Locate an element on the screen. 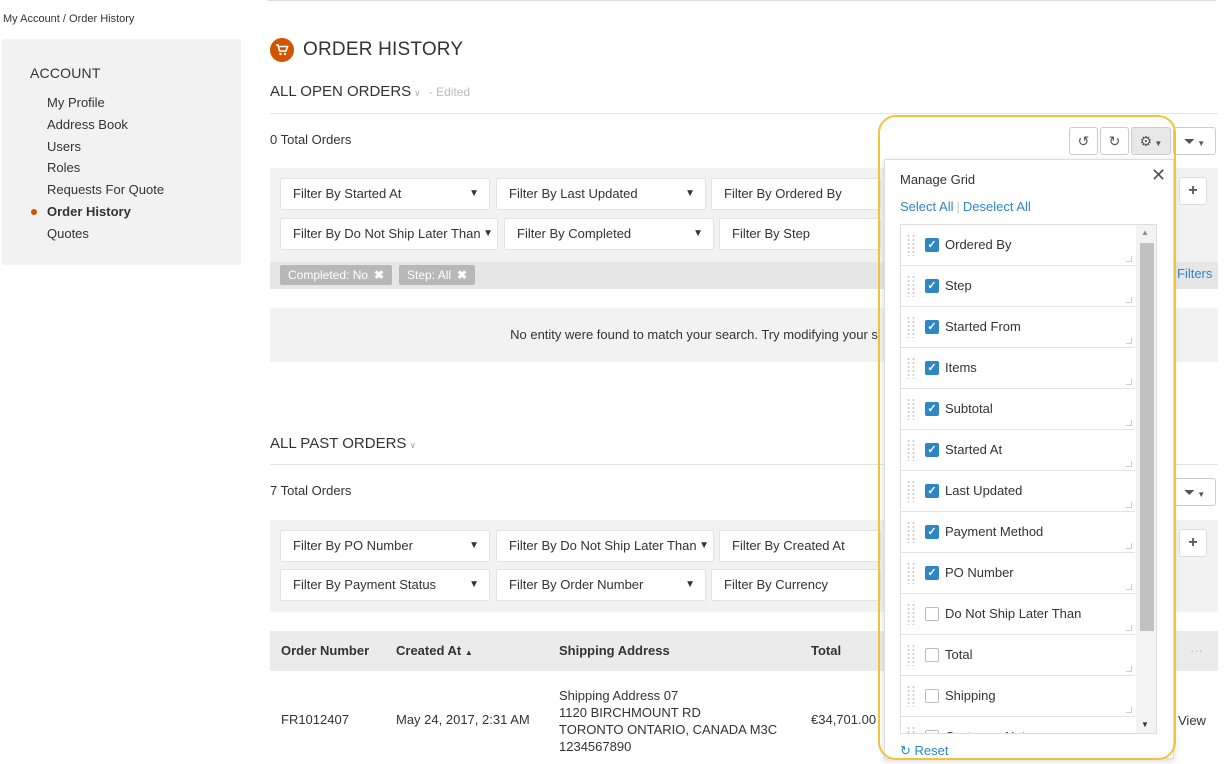  filter-started-at: Filter By Started At ▼ is located at coordinates (385, 194).